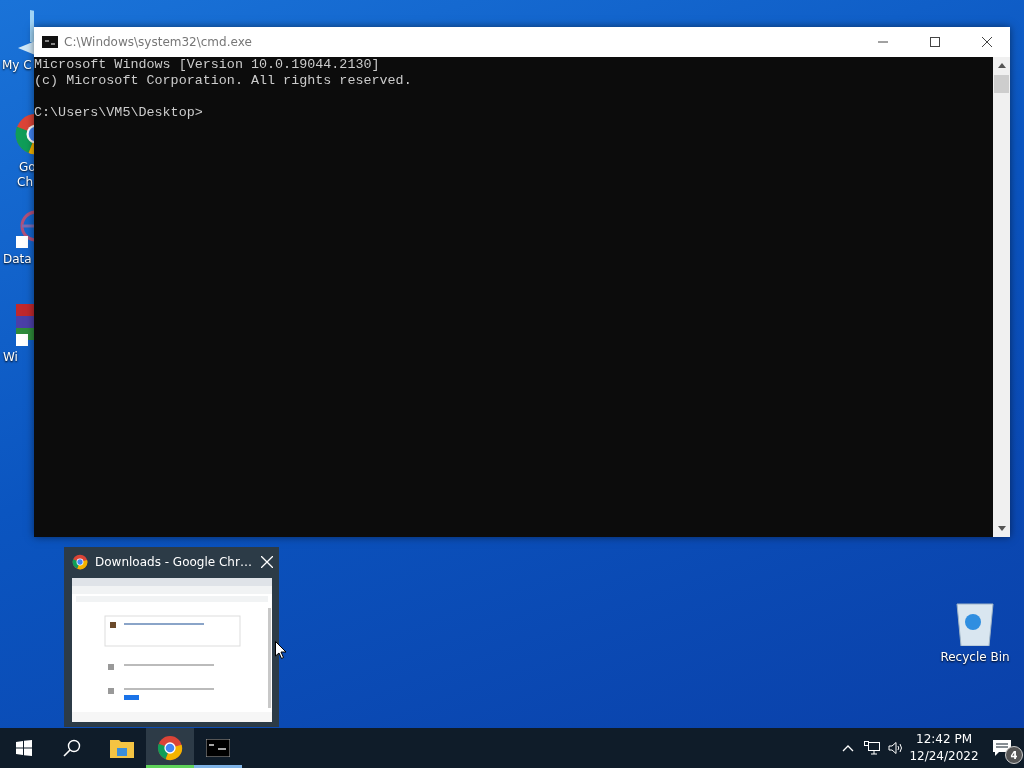 The height and width of the screenshot is (768, 1024). I want to click on scroll-thumb, so click(1001, 84).